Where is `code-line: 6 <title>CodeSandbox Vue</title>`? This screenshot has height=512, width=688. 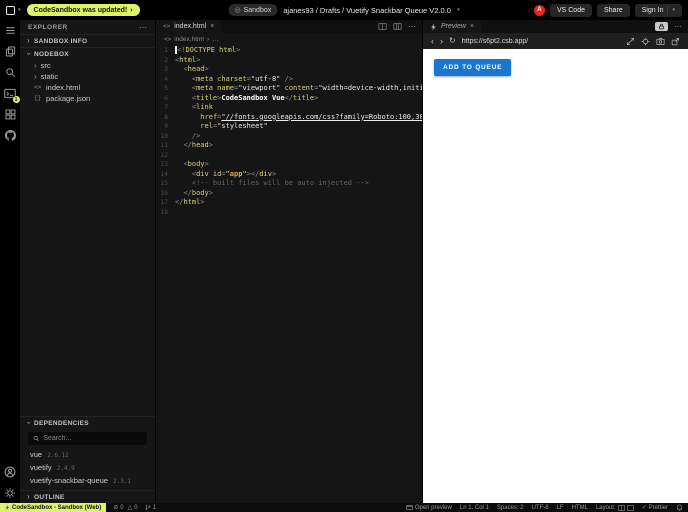
code-line: 6 <title>CodeSandbox Vue</title> is located at coordinates (289, 99).